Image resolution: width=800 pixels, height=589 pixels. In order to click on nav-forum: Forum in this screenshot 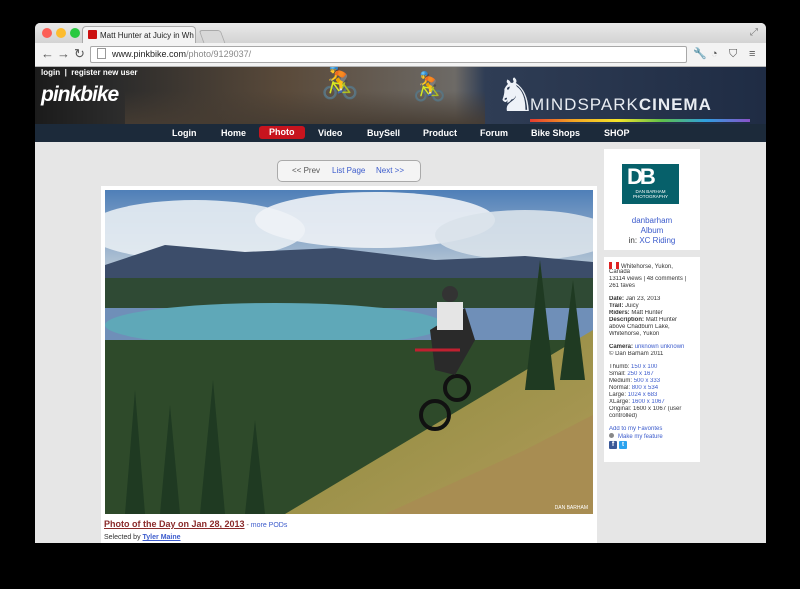, I will do `click(494, 133)`.